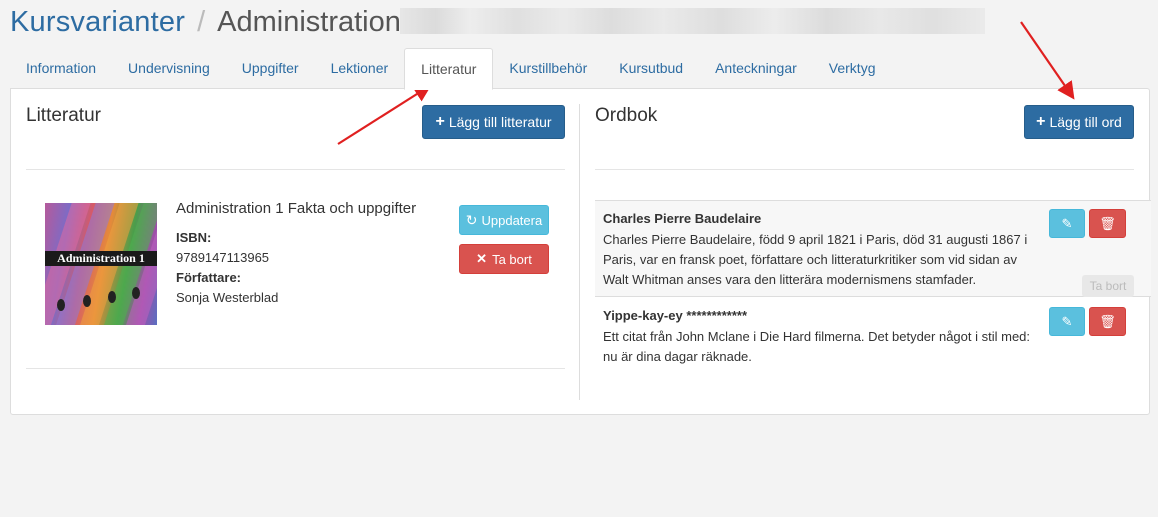 This screenshot has width=1158, height=517. Describe the element at coordinates (692, 21) in the screenshot. I see `redacted-area` at that location.